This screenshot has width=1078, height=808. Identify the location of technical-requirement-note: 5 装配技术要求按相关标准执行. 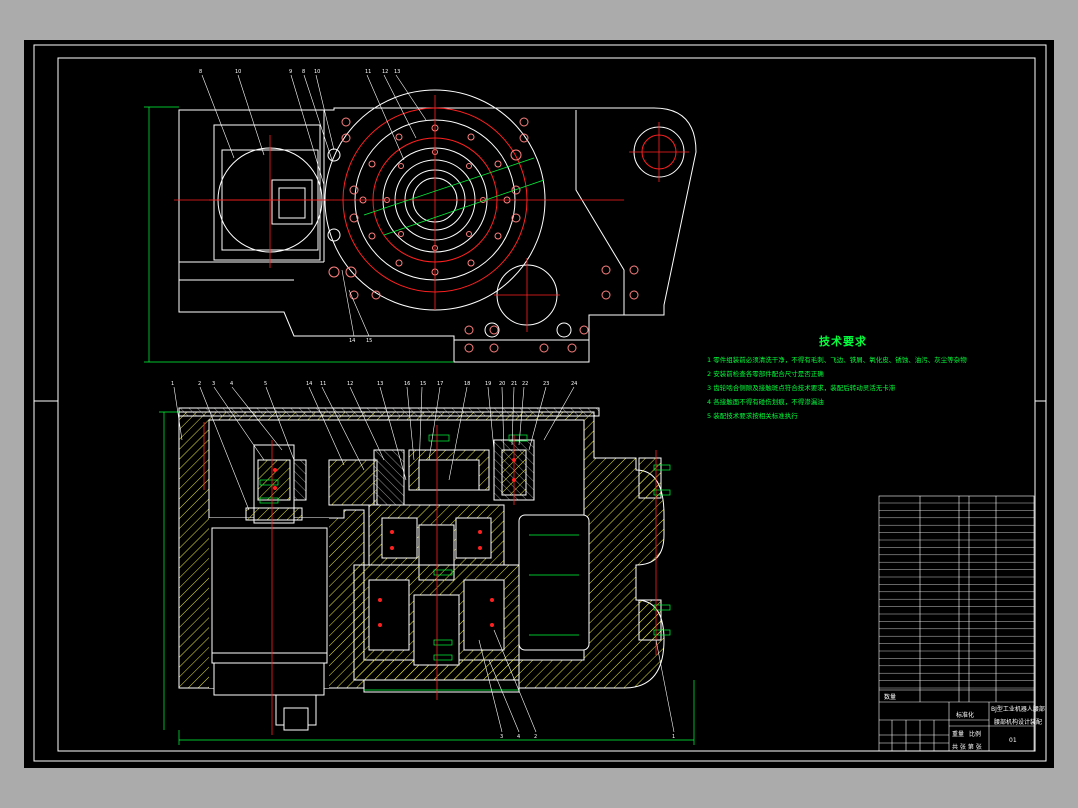
(752, 416).